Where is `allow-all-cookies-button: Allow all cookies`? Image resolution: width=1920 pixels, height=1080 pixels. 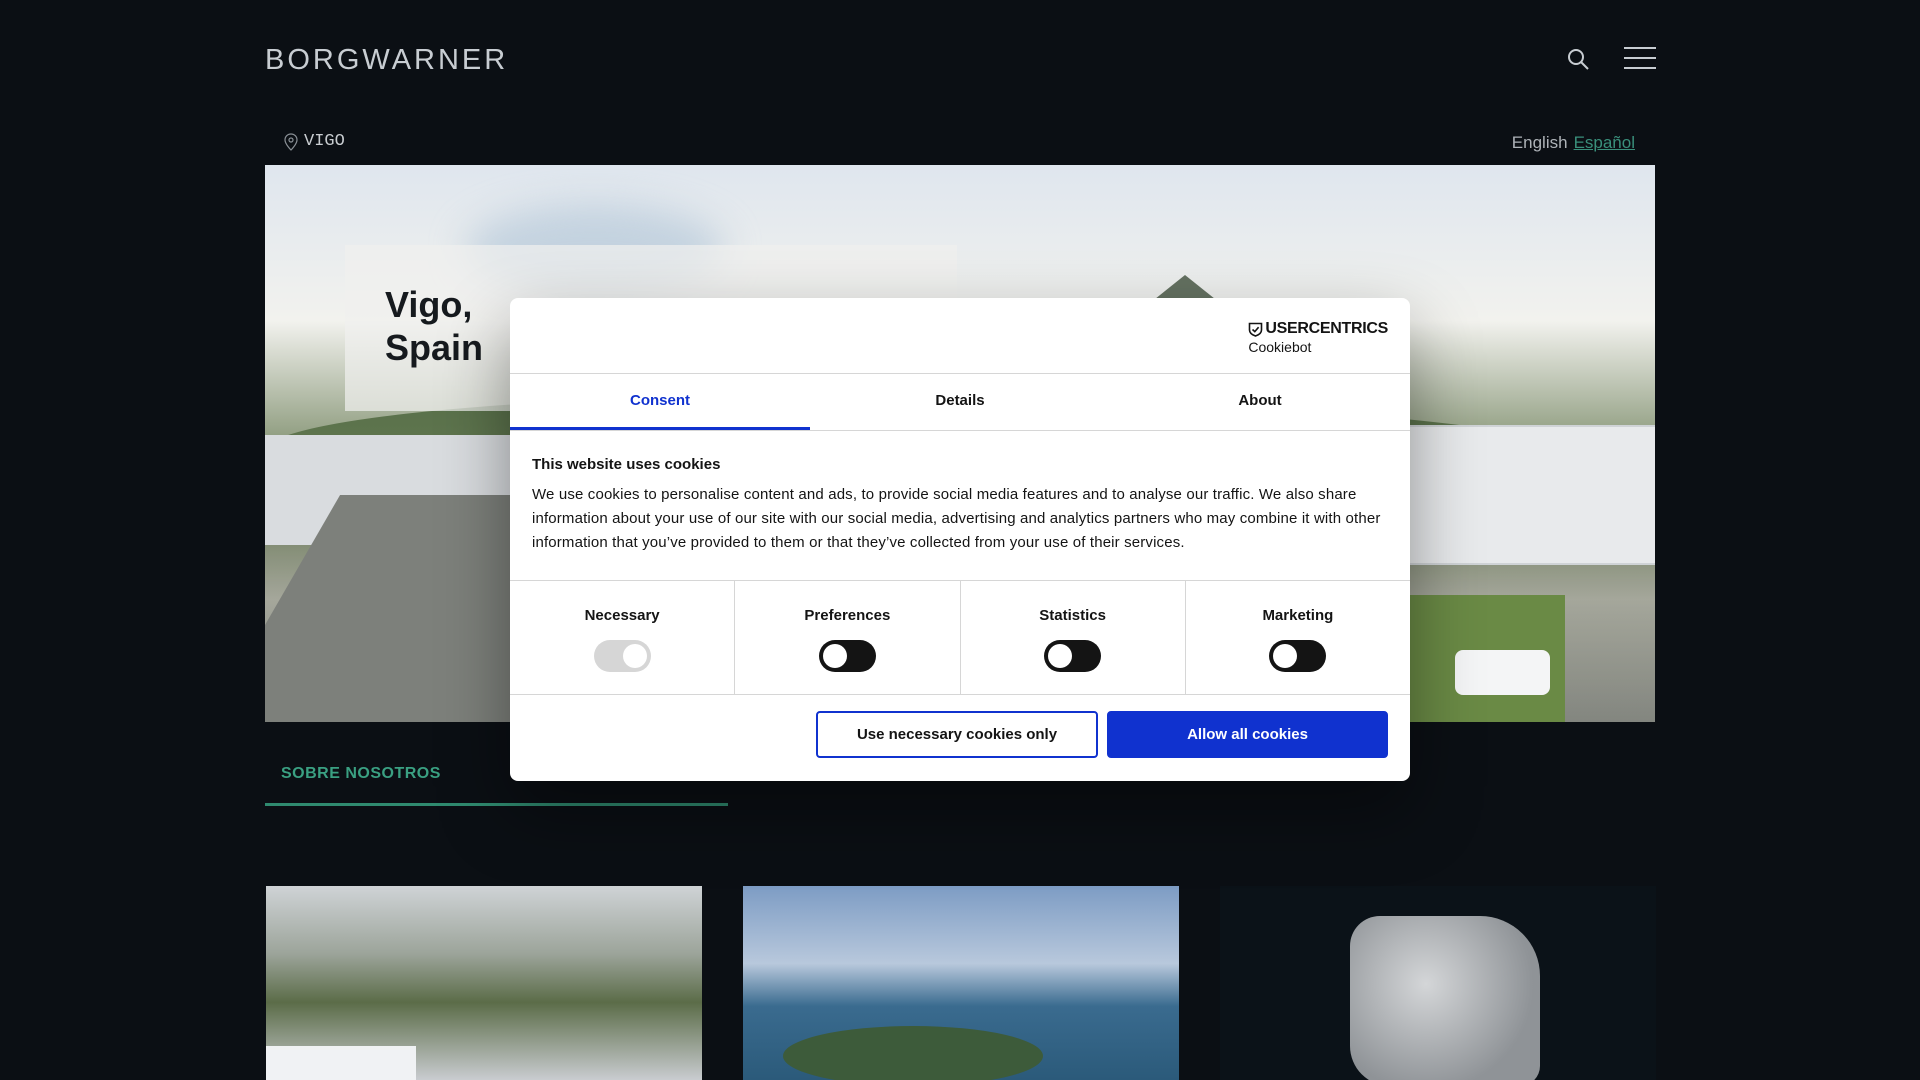 allow-all-cookies-button: Allow all cookies is located at coordinates (1247, 734).